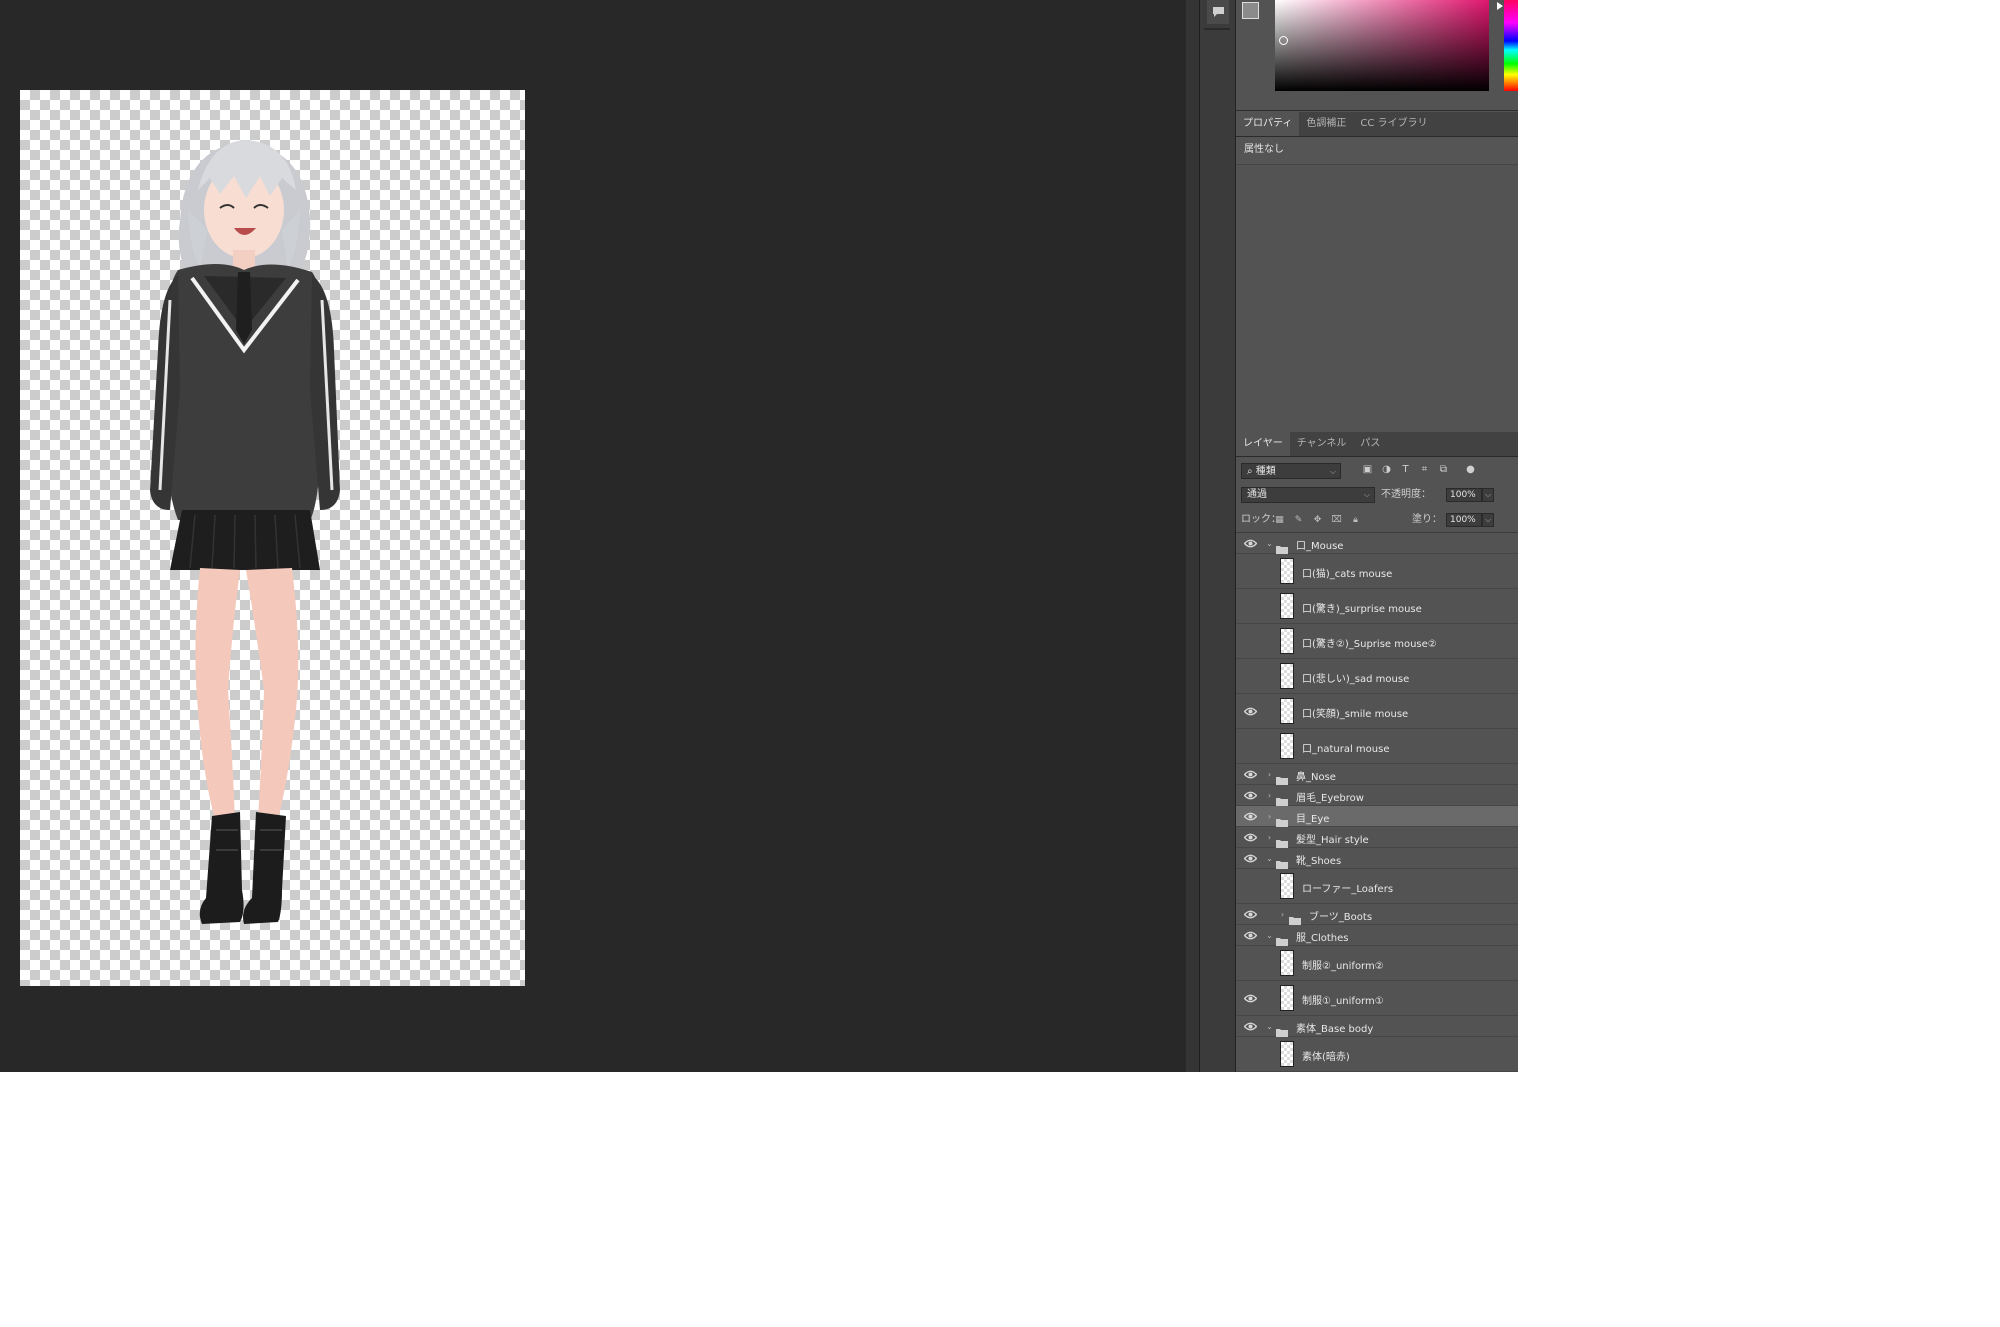 The width and height of the screenshot is (2000, 1327). What do you see at coordinates (1377, 1026) in the screenshot?
I see `layer-group-row: ⌄ 素体_Base body` at bounding box center [1377, 1026].